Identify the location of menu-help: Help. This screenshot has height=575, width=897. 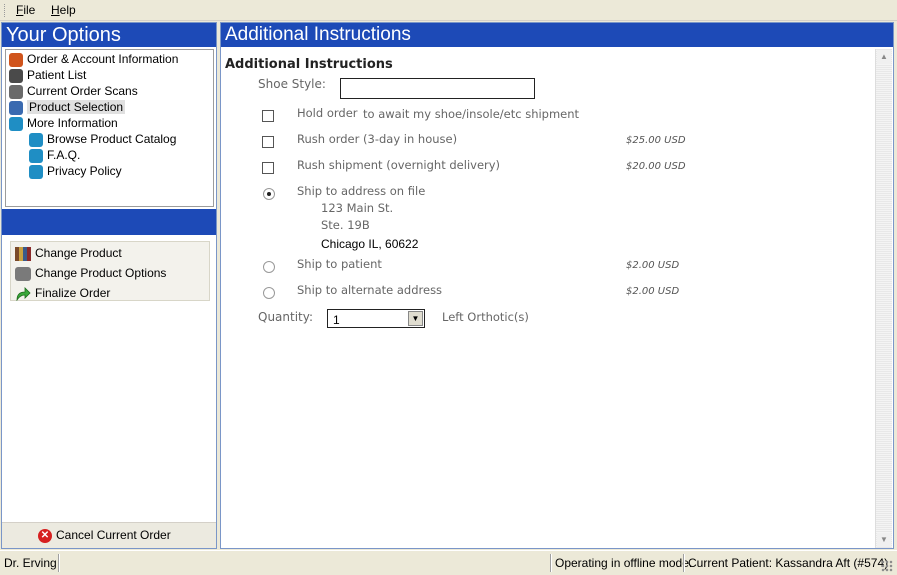
(63, 10).